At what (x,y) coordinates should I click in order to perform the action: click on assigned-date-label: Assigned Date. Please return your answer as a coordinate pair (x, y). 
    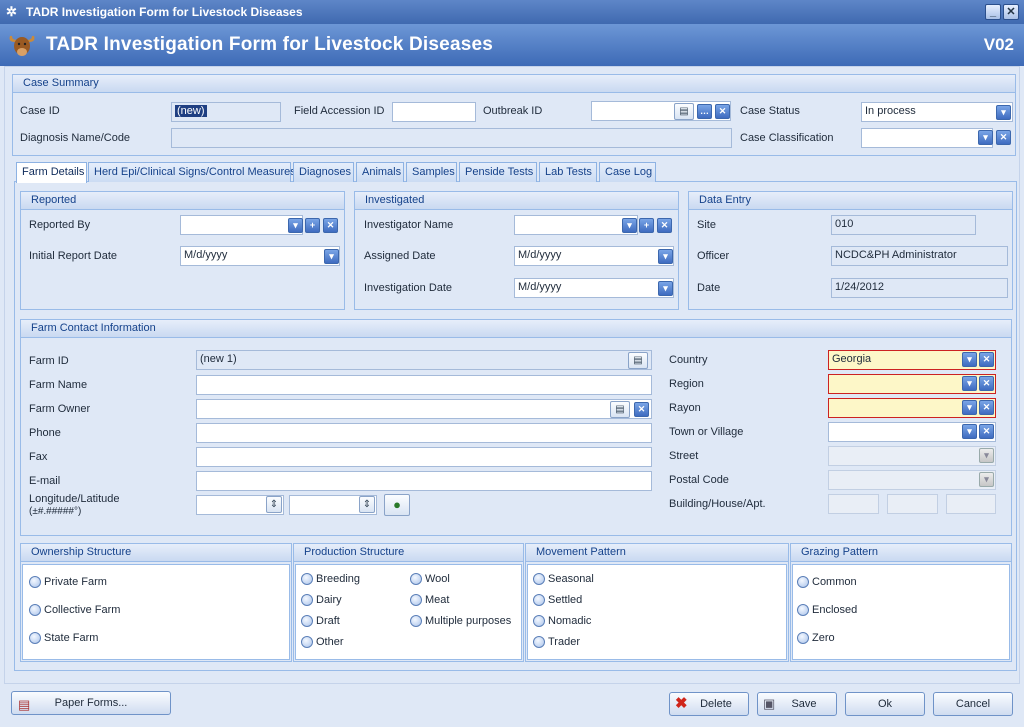
    Looking at the image, I should click on (400, 256).